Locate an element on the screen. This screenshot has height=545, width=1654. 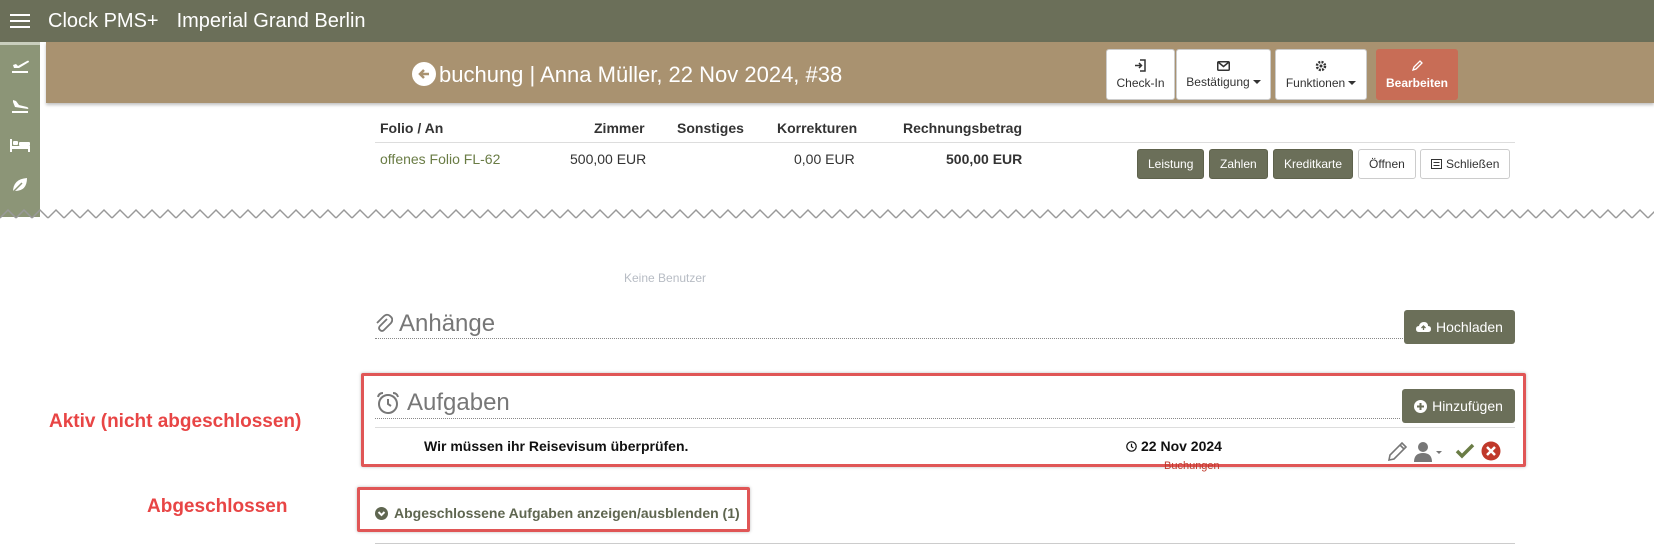
clock-icon is located at coordinates (1131, 446).